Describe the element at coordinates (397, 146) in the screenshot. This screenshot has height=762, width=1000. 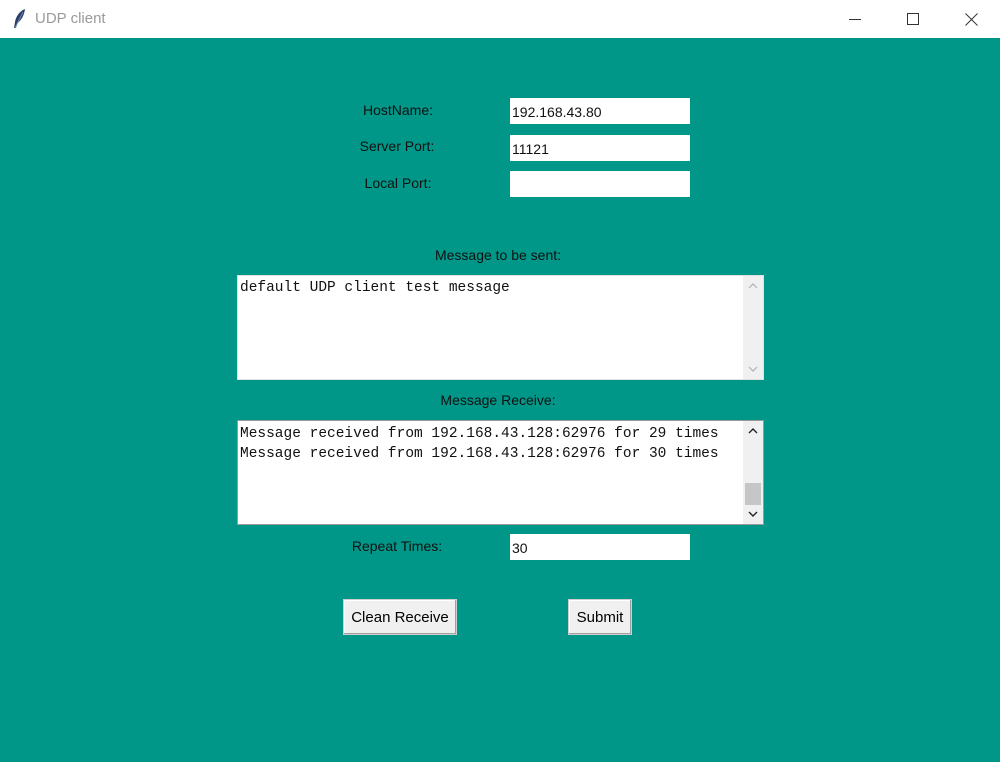
I see `server-port-label: Server Port:` at that location.